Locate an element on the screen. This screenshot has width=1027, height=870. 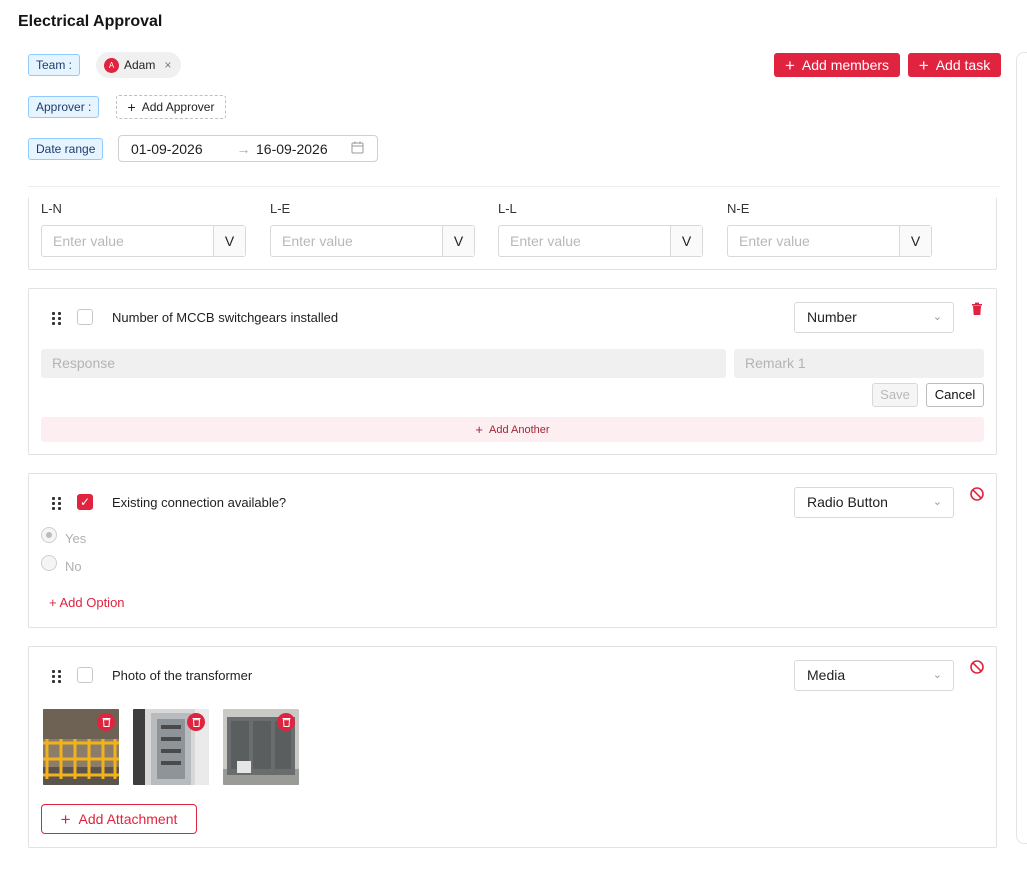
radio-yes is located at coordinates (49, 535).